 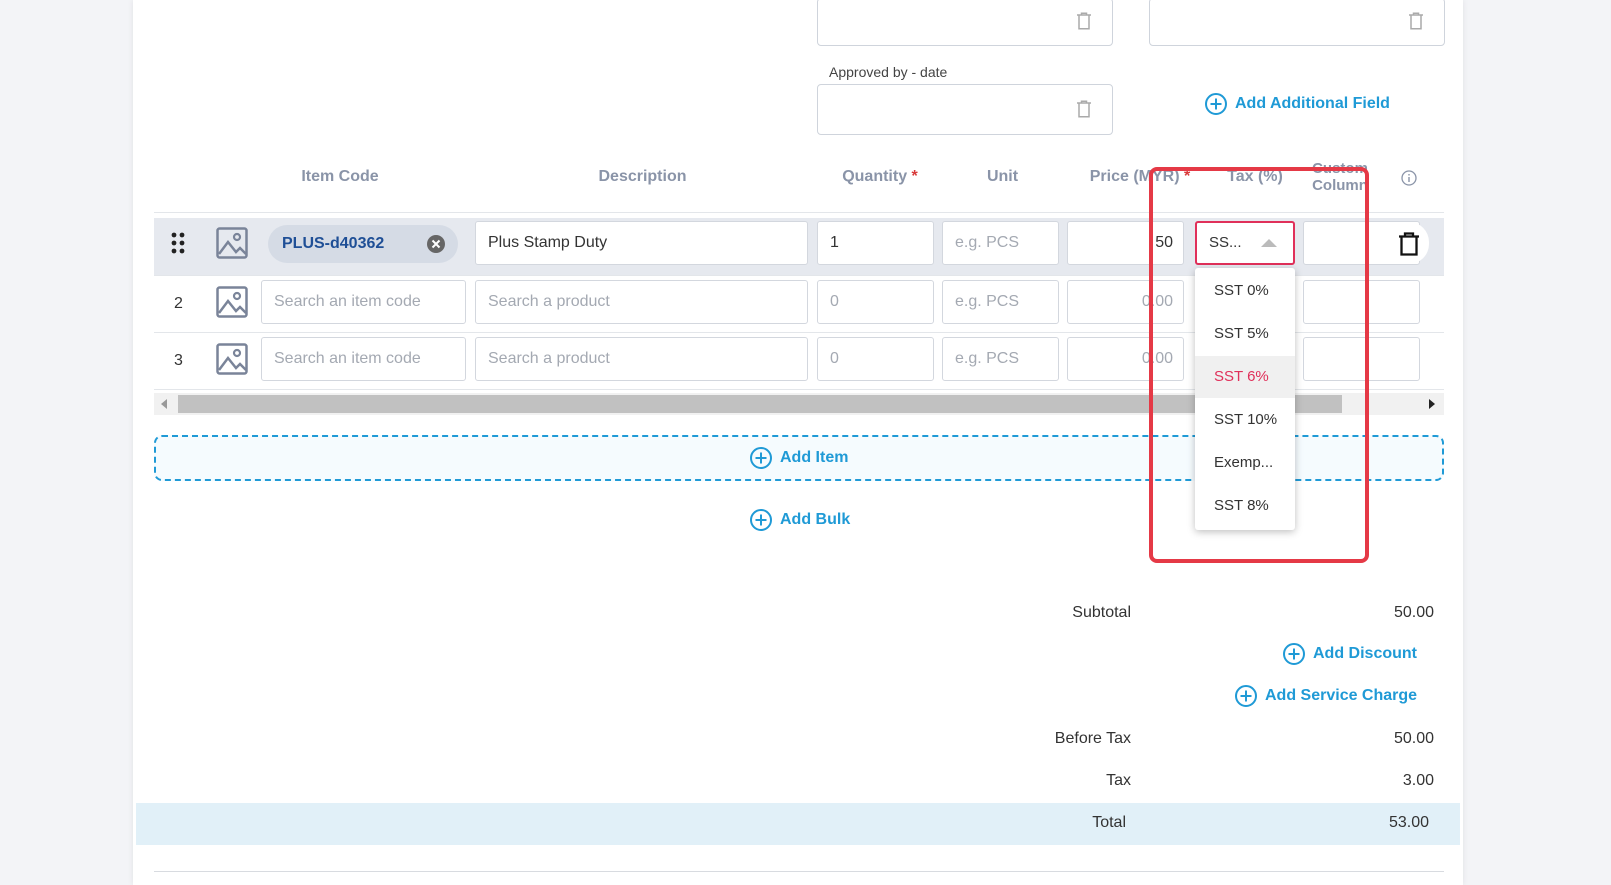 What do you see at coordinates (1269, 243) in the screenshot?
I see `caret-up-icon` at bounding box center [1269, 243].